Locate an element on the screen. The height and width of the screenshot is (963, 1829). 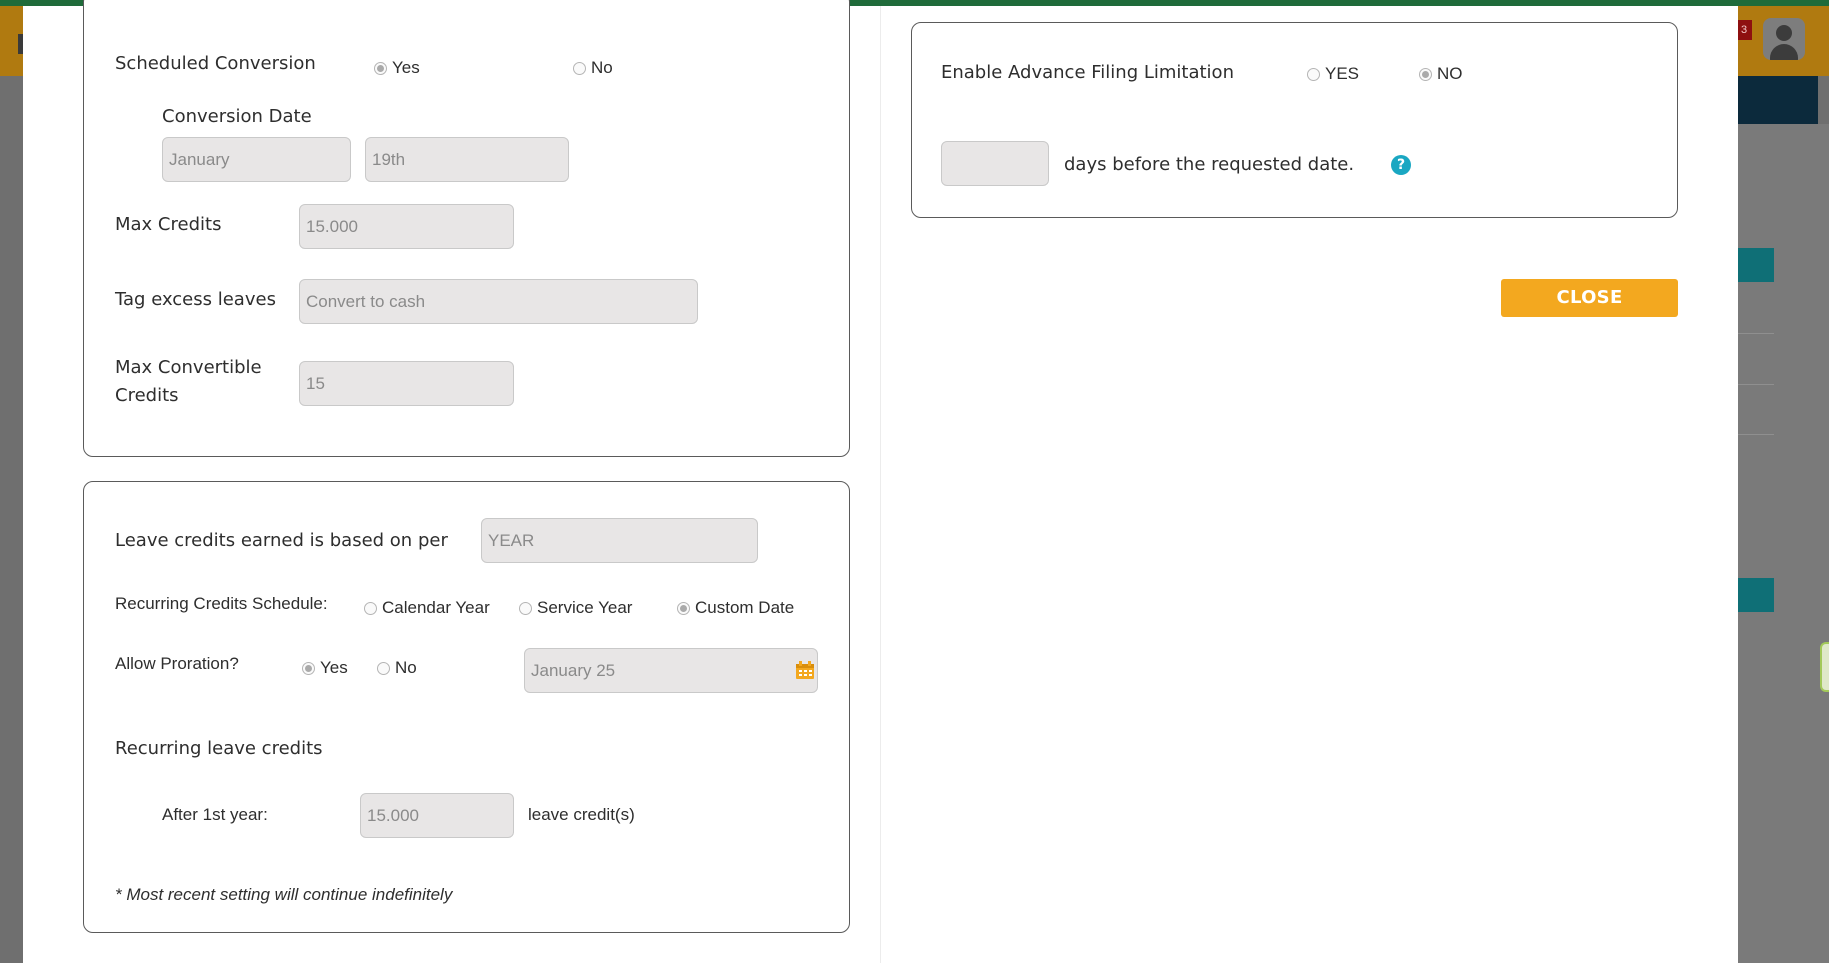
max-credits-label: Max Credits is located at coordinates (168, 224).